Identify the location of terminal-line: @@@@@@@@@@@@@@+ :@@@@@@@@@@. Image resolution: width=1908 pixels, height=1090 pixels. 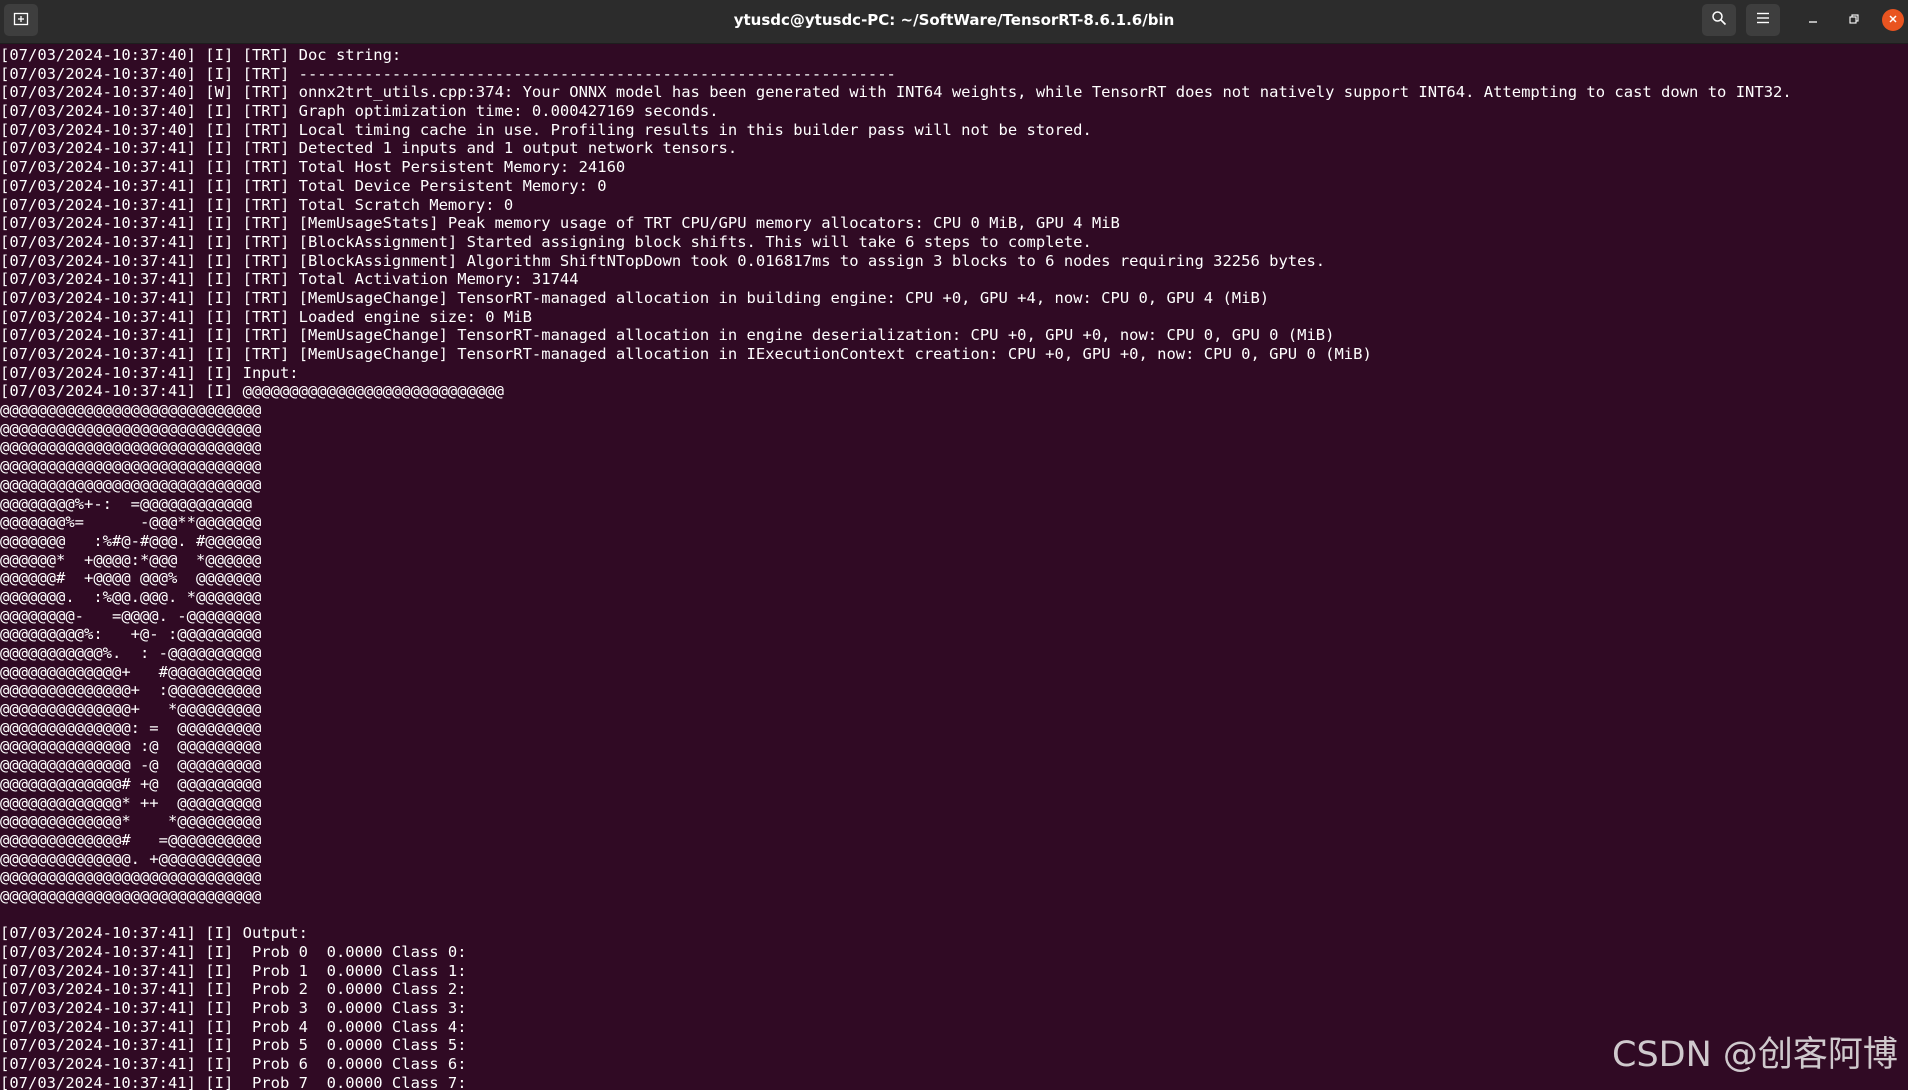
(131, 690).